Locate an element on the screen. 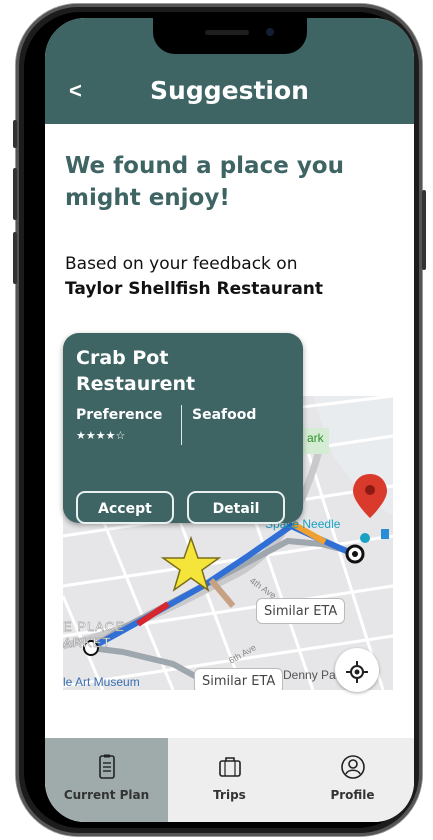 The height and width of the screenshot is (840, 433). map-label-park: ark is located at coordinates (316, 438).